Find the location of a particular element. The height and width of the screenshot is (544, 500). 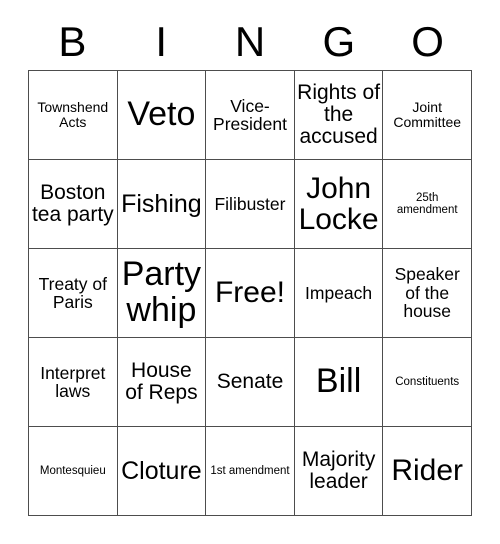

bingo-cell: Cloture is located at coordinates (162, 471).